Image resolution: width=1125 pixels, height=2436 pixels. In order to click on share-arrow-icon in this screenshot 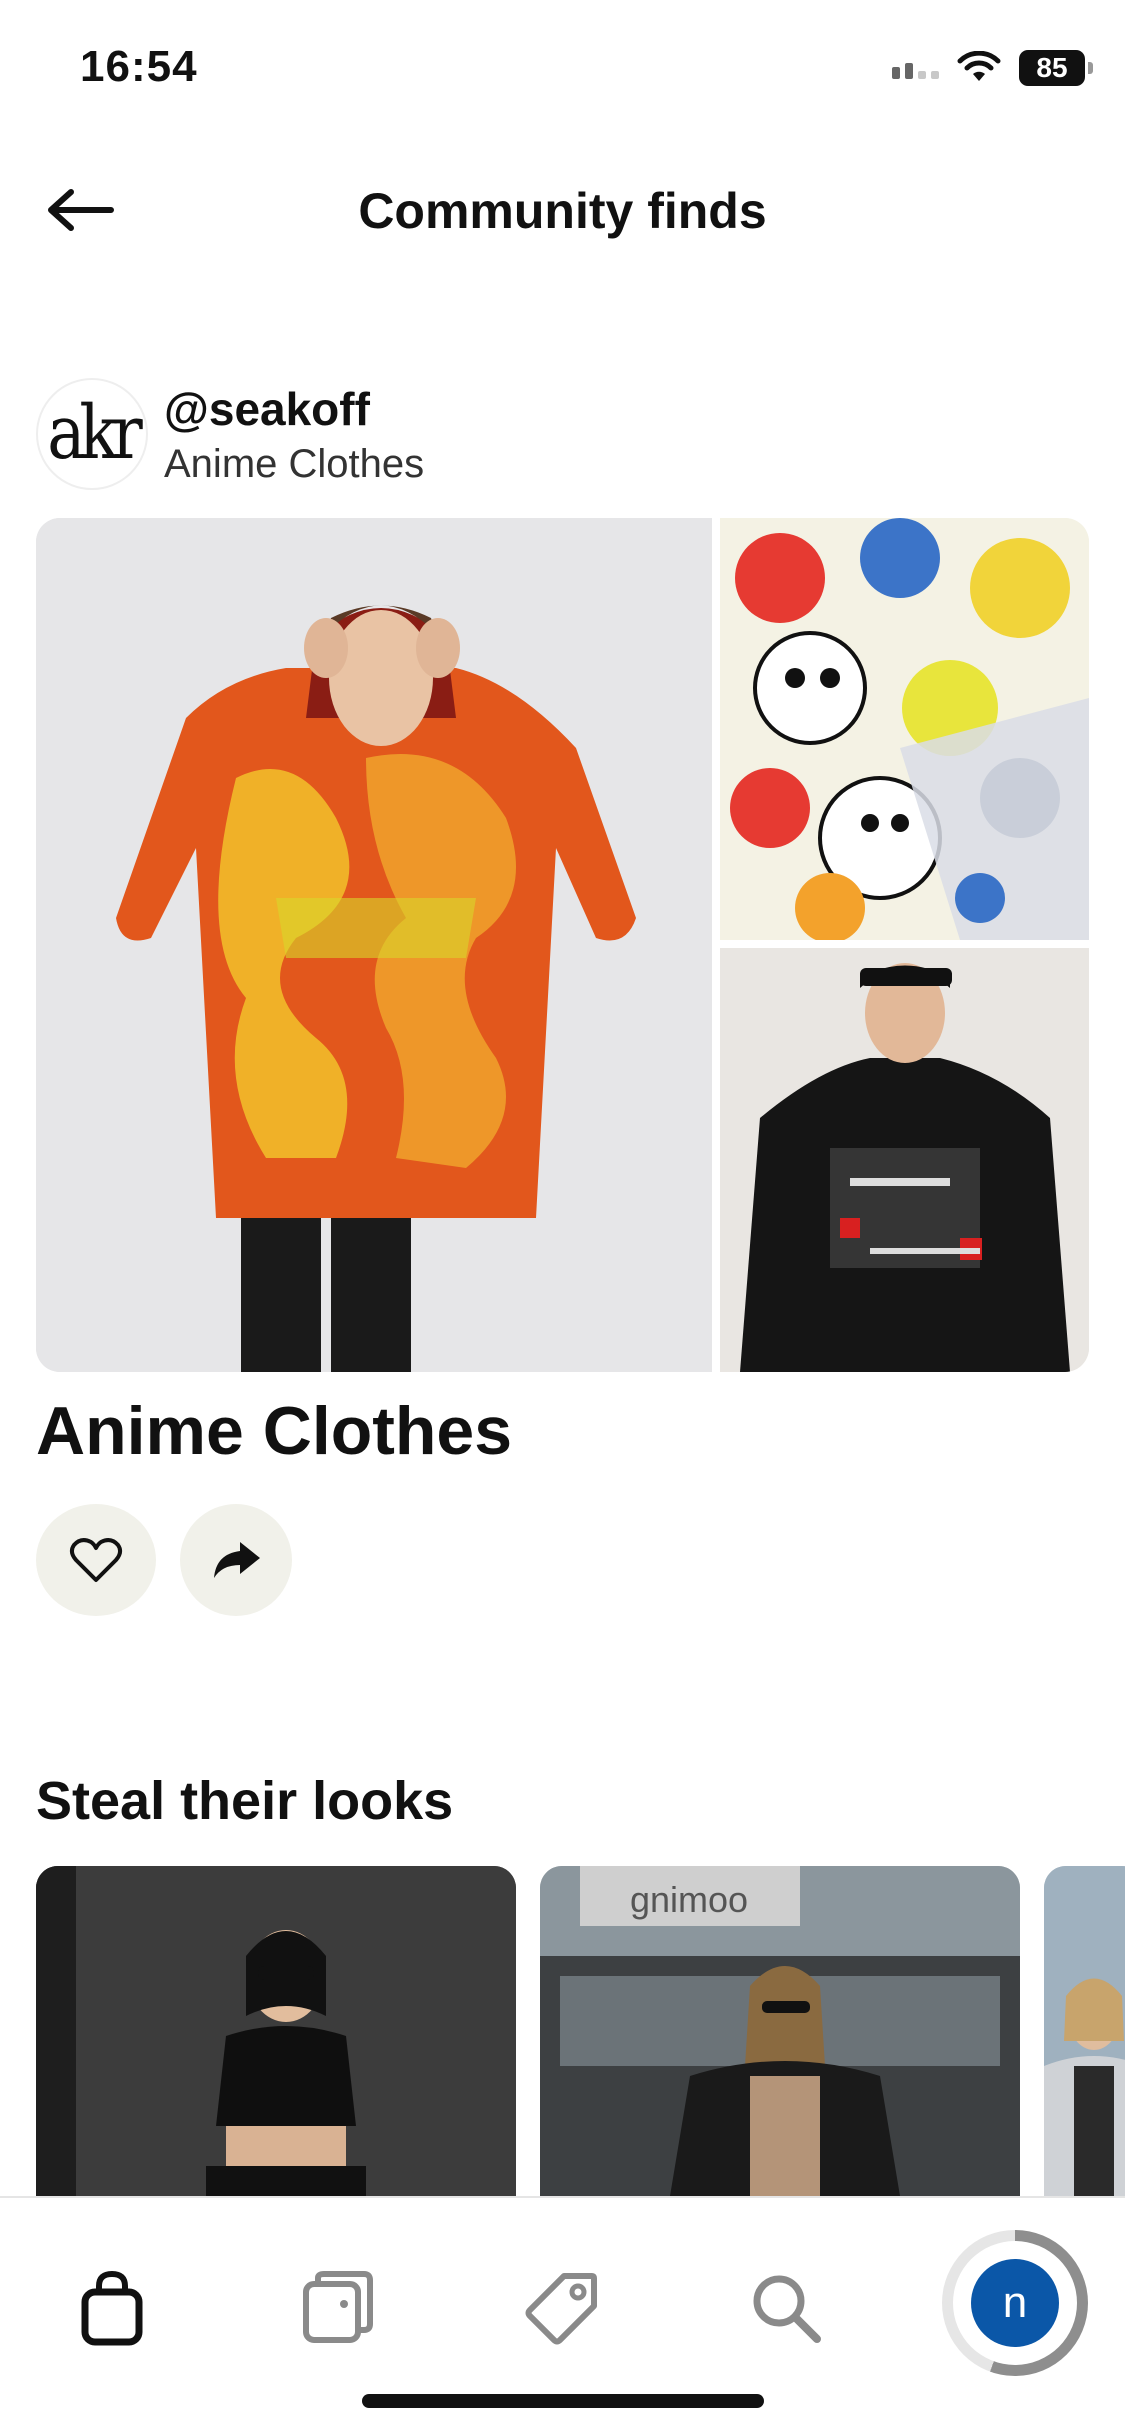, I will do `click(237, 1560)`.